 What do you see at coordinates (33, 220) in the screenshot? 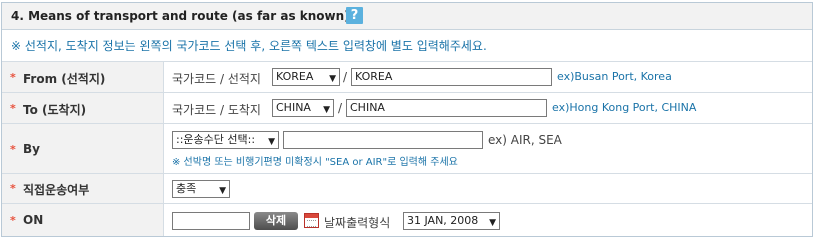
I see `on-label: ON` at bounding box center [33, 220].